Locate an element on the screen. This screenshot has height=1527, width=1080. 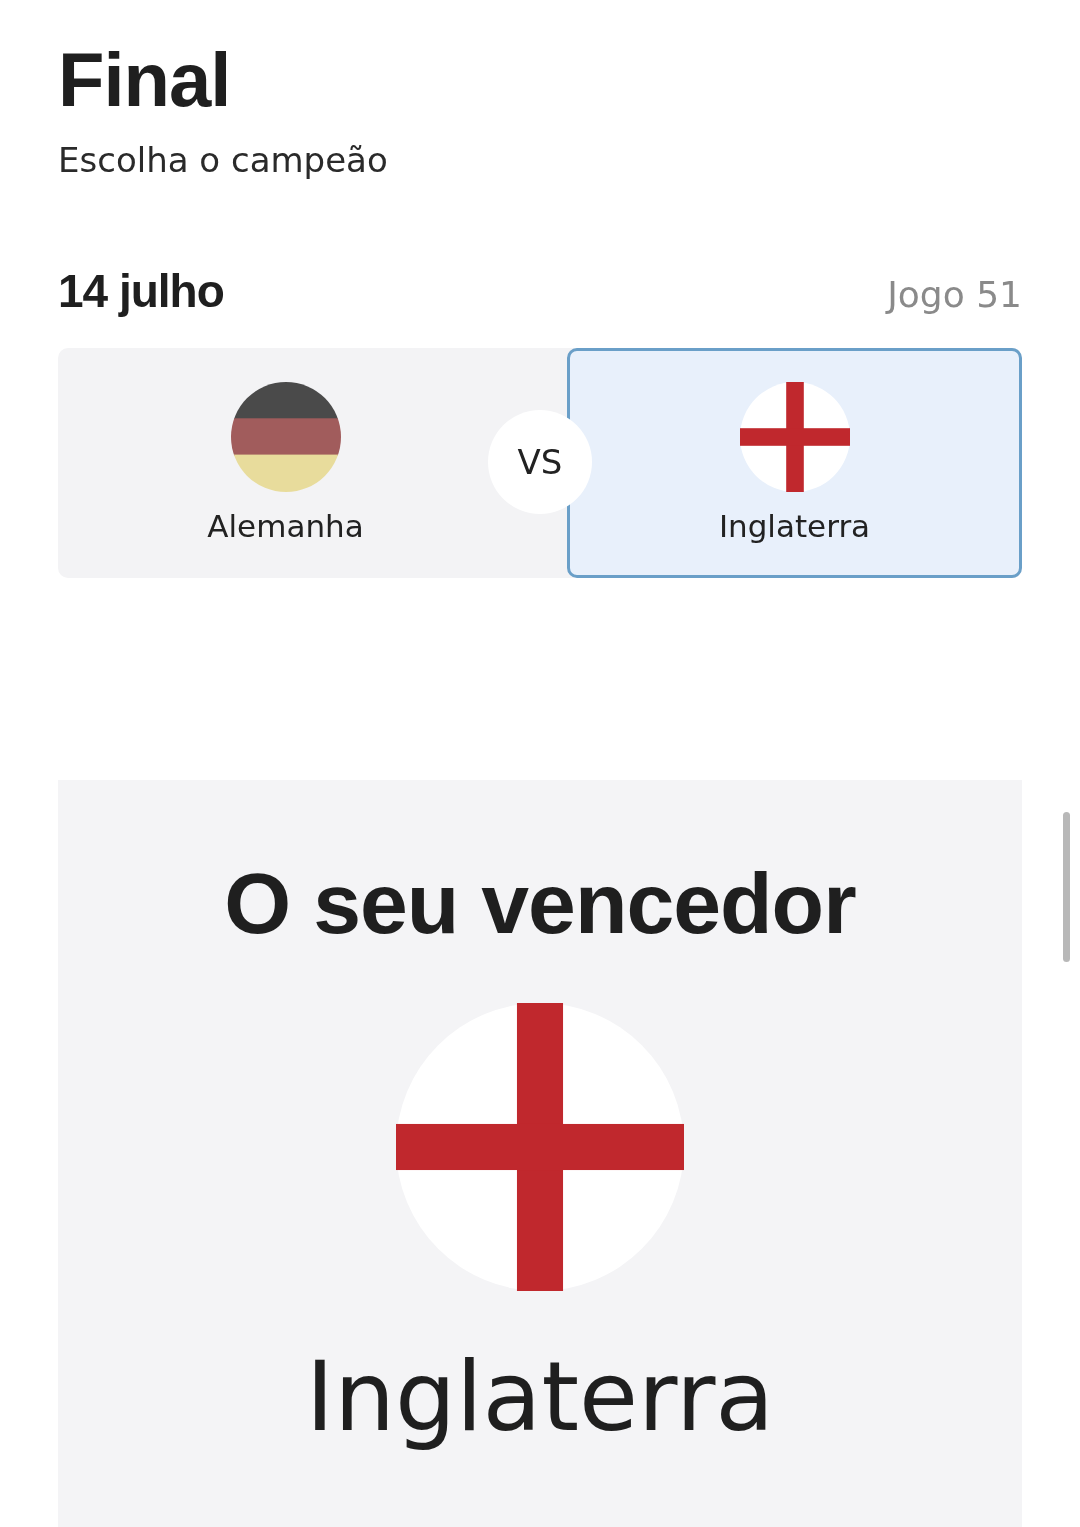
game-number: Jogo 51 is located at coordinates (954, 294).